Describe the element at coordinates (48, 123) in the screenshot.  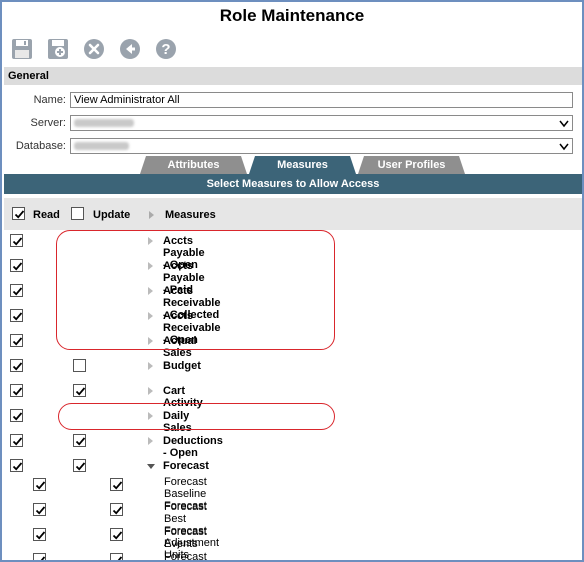
I see `server-label: Server:` at that location.